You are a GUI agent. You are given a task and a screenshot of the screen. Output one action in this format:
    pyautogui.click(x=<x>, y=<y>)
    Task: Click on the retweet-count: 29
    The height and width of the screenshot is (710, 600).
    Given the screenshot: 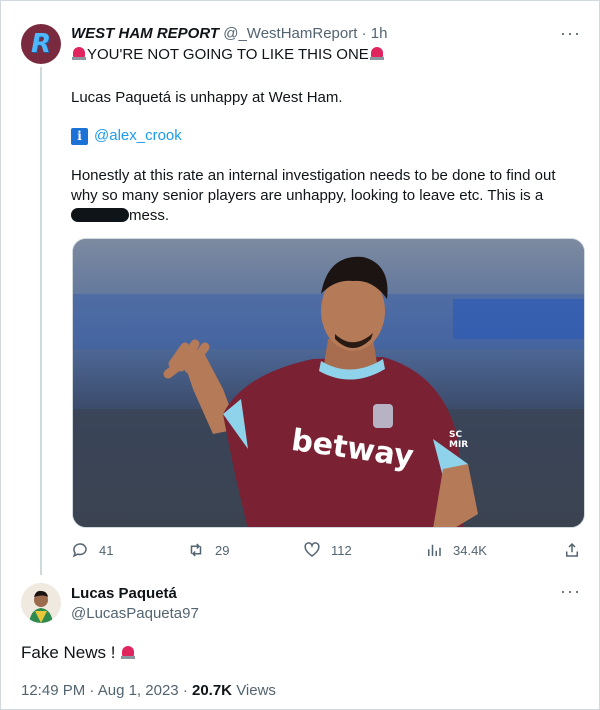 What is the action you would take?
    pyautogui.click(x=222, y=550)
    